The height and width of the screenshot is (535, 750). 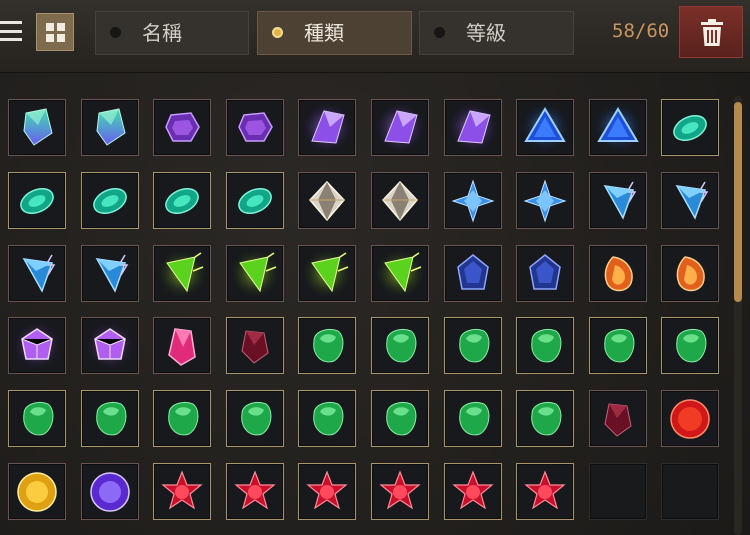 What do you see at coordinates (738, 202) in the screenshot?
I see `scrollbar-thumb` at bounding box center [738, 202].